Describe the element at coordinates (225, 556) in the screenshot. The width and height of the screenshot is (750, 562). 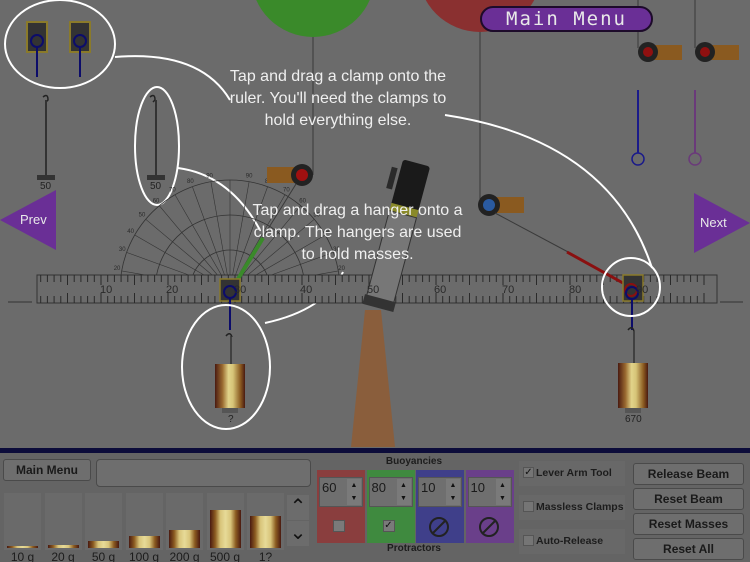
I see `mass-label: 500 g` at that location.